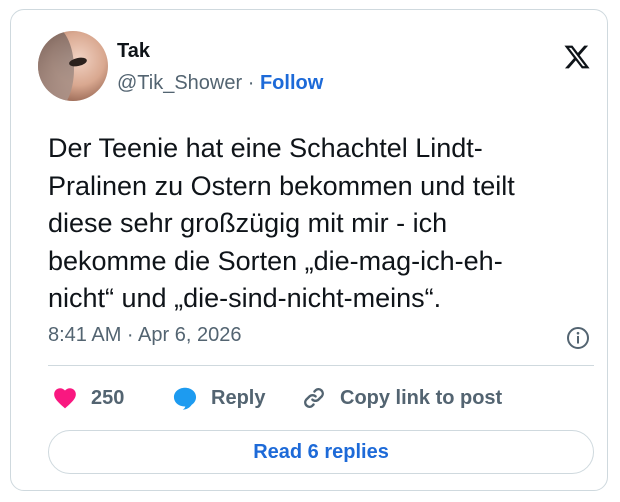 The width and height of the screenshot is (620, 502). I want to click on tweet-timestamp: 8:41 AM · Apr 6, 2026, so click(144, 335).